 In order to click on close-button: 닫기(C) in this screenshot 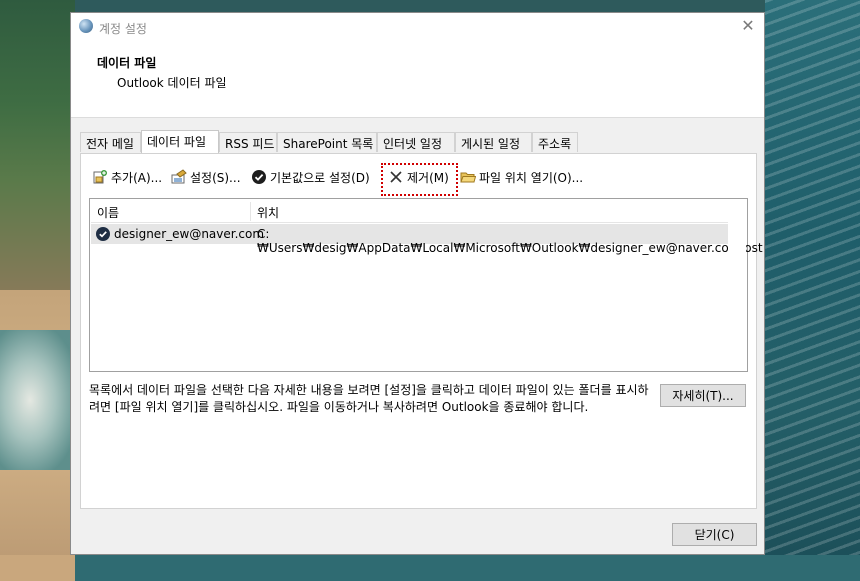, I will do `click(714, 534)`.